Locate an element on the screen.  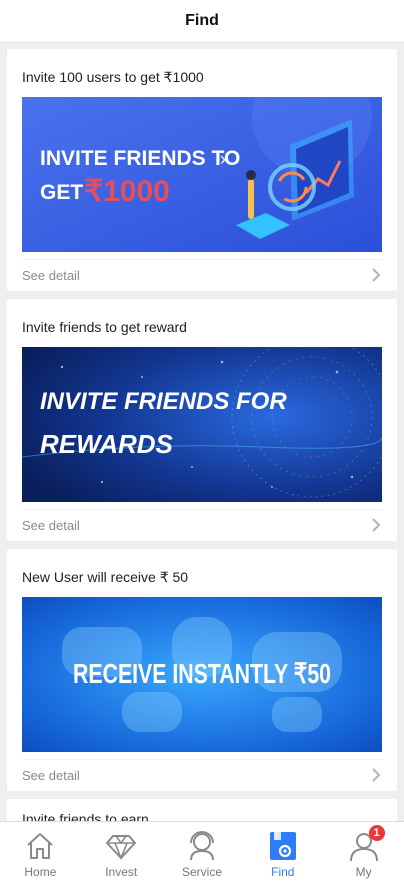
card-title: New User will receive ₹ 50 is located at coordinates (105, 577).